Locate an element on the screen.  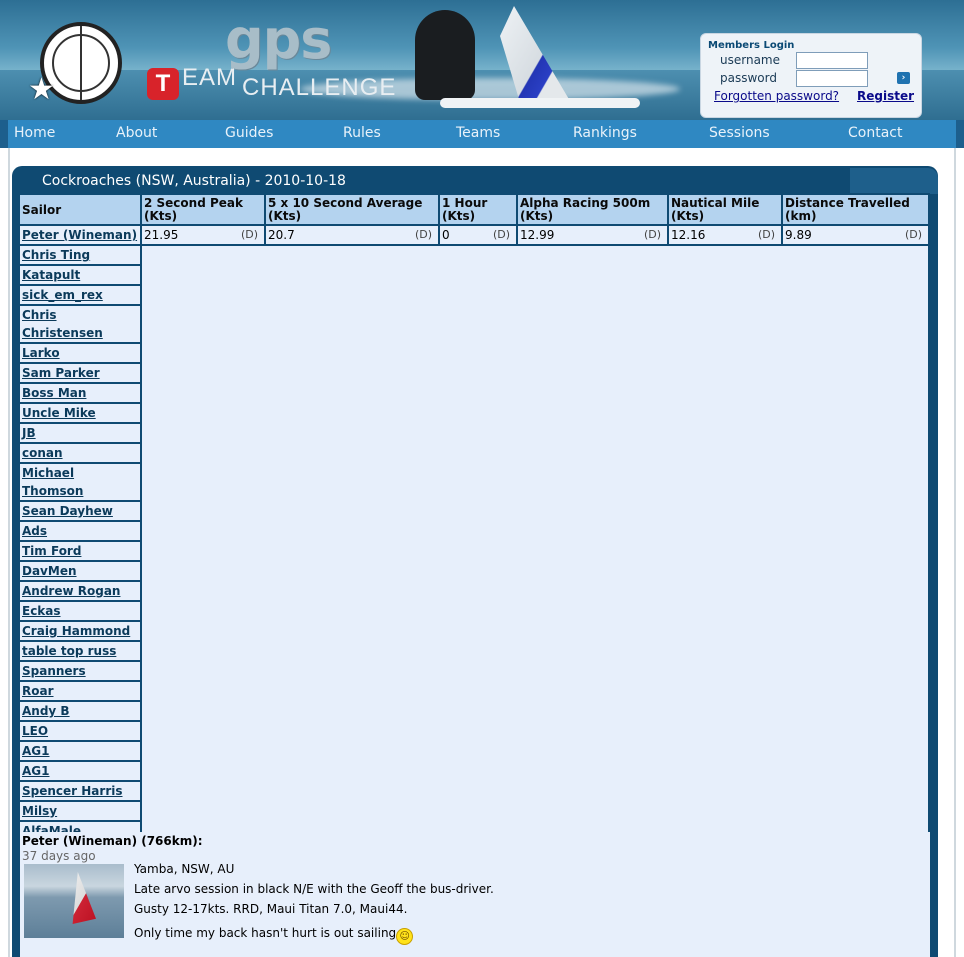
username-label: username is located at coordinates (750, 60).